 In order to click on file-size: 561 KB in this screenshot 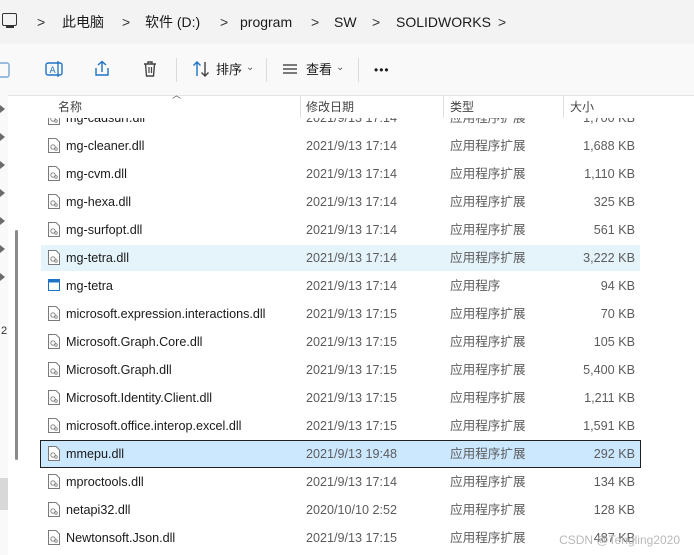, I will do `click(614, 230)`.